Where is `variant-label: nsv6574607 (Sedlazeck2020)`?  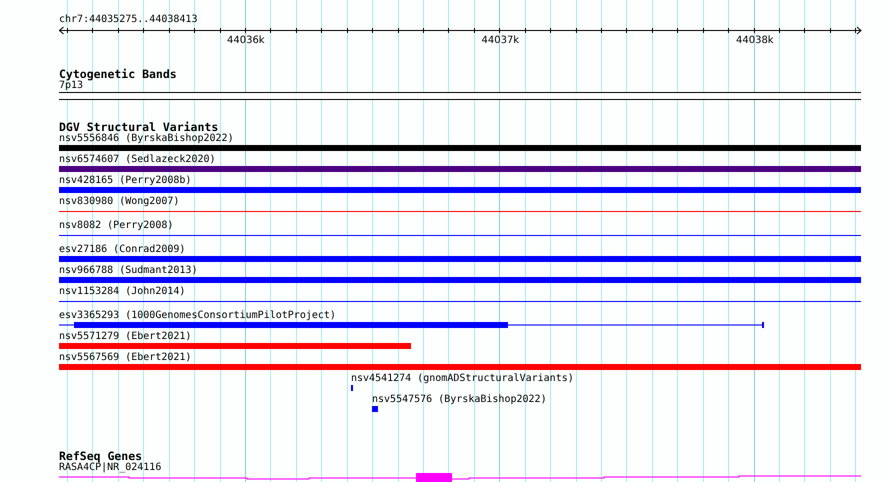 variant-label: nsv6574607 (Sedlazeck2020) is located at coordinates (137, 160).